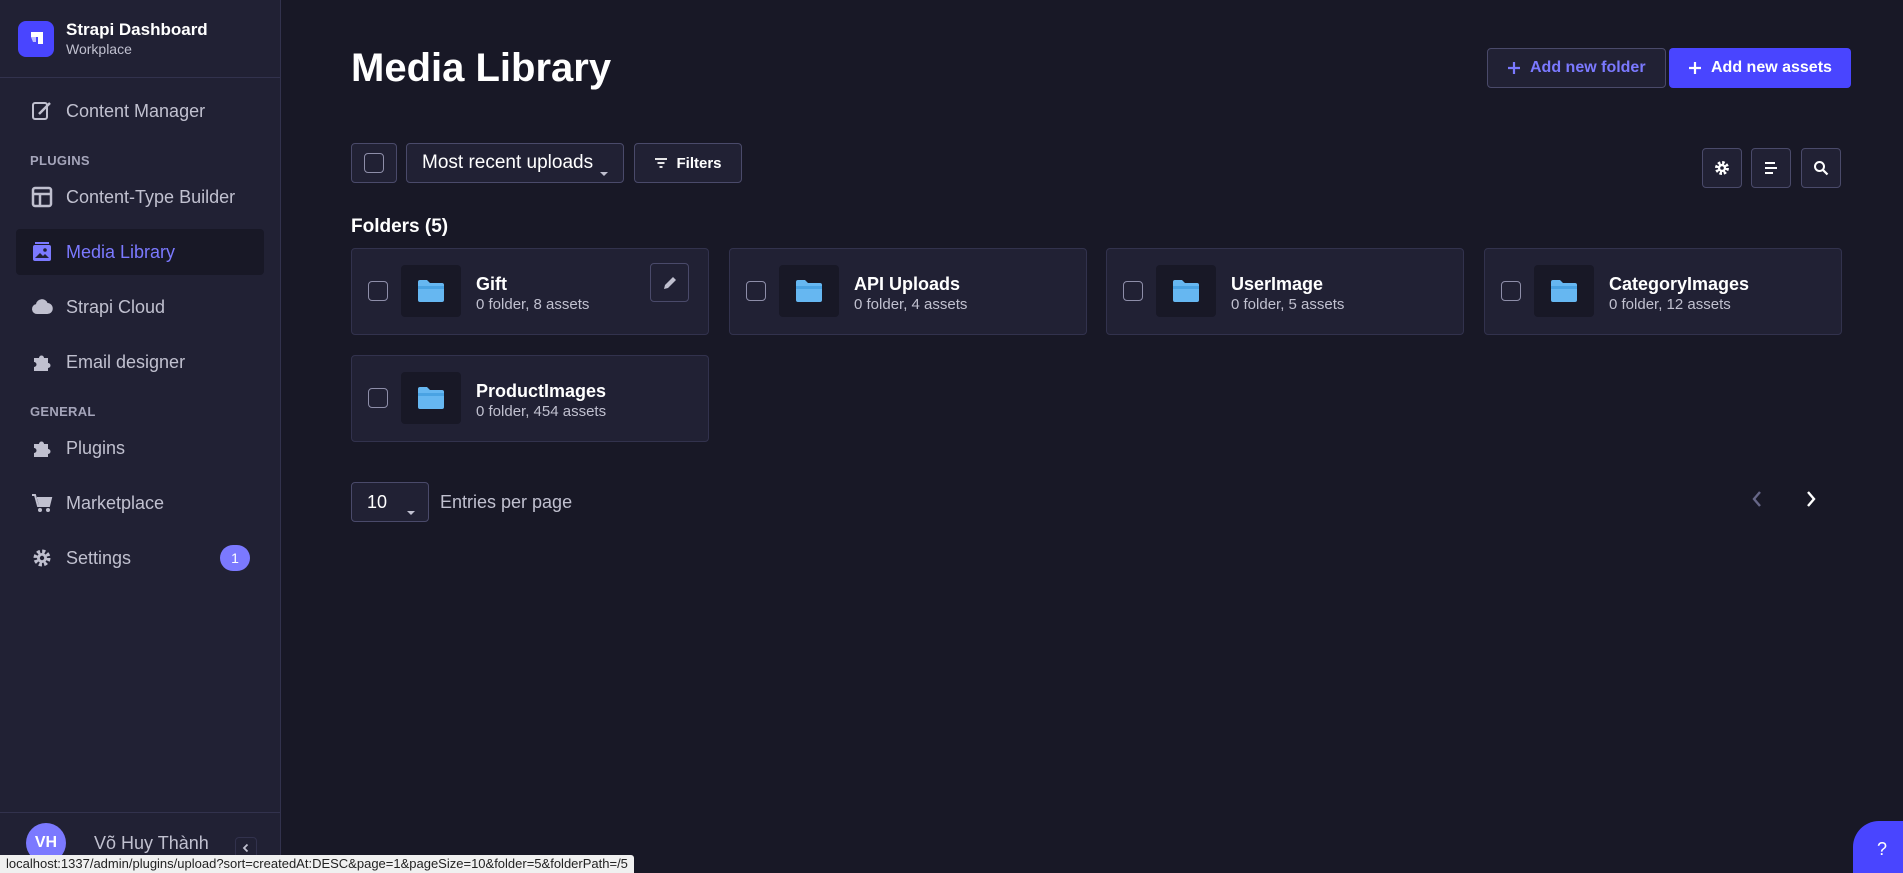 The height and width of the screenshot is (873, 1903). I want to click on sidebar-item-marketplace: Marketplace, so click(140, 503).